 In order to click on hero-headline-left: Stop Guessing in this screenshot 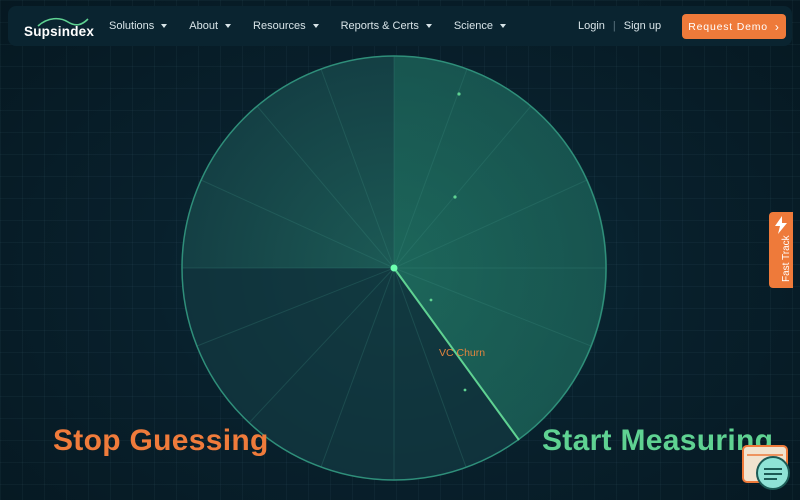, I will do `click(161, 440)`.